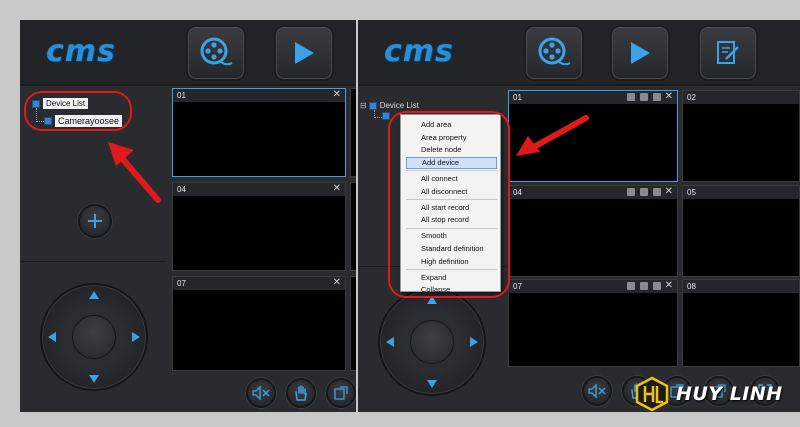 Image resolution: width=800 pixels, height=427 pixels. I want to click on hand-icon, so click(301, 393).